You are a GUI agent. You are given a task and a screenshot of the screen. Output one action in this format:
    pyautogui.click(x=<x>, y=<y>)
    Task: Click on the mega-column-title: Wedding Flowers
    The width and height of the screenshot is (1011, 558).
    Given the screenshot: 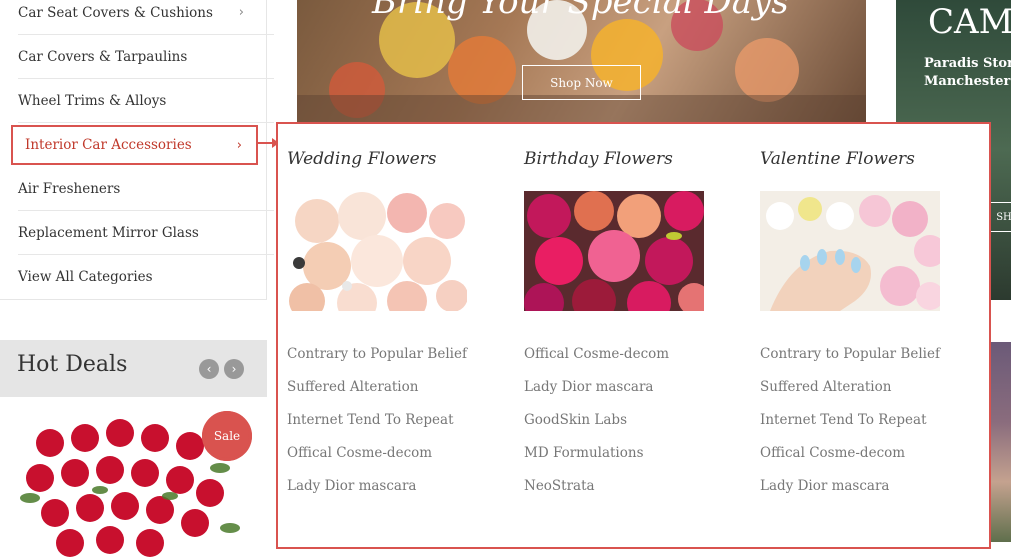 What is the action you would take?
    pyautogui.click(x=362, y=159)
    